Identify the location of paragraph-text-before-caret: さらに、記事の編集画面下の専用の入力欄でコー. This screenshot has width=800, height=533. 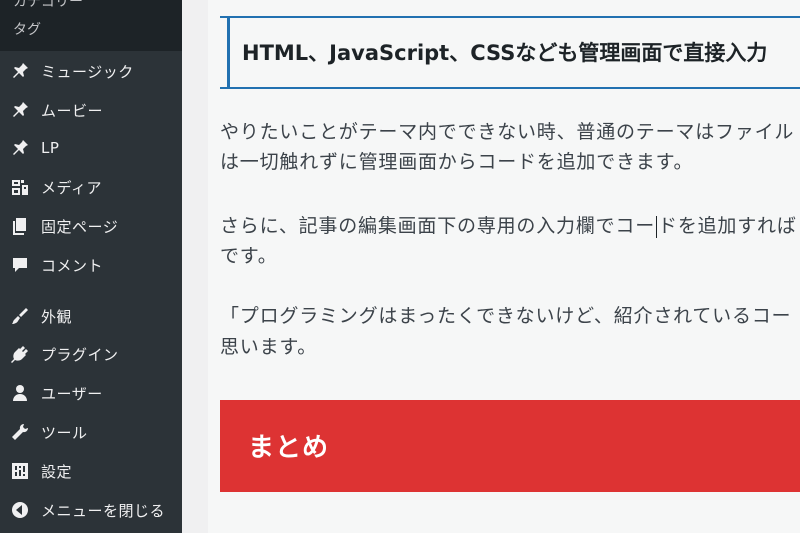
(438, 226).